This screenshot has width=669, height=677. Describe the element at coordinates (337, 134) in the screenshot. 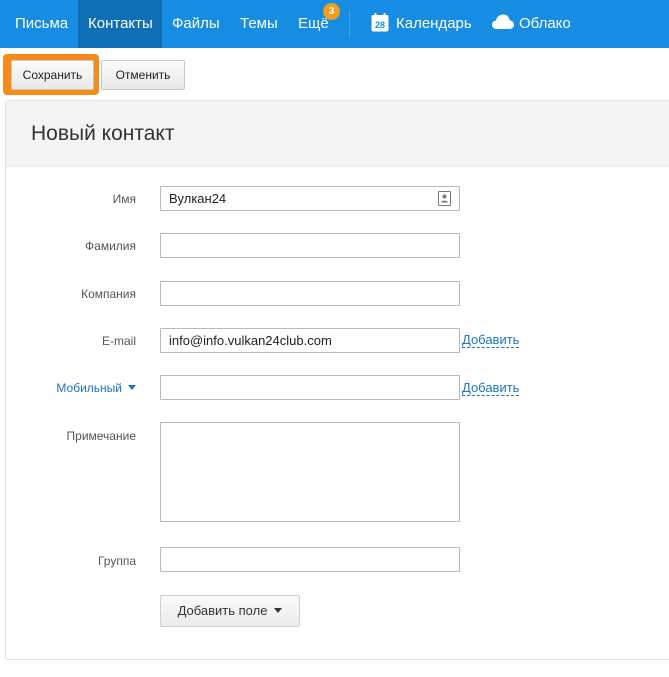

I see `card-header: Новый контакт` at that location.